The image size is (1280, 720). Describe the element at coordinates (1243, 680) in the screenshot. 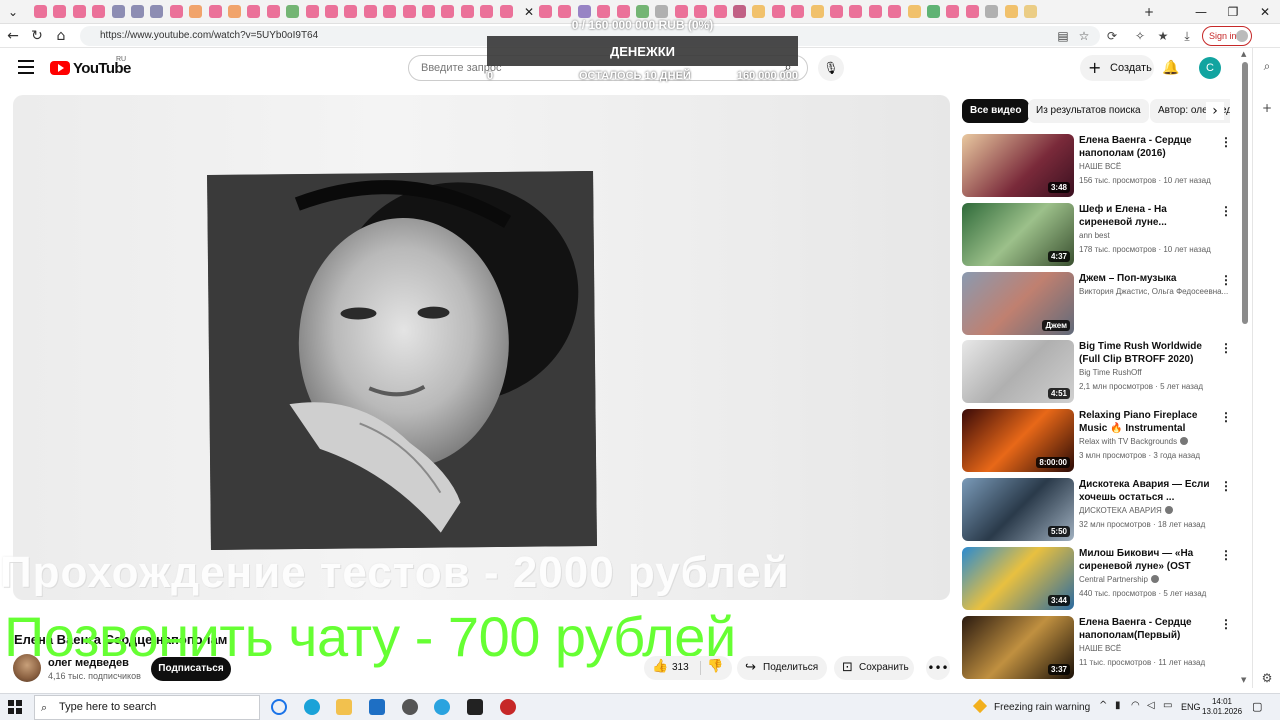

I see `scroll-down-icon: ▼` at that location.